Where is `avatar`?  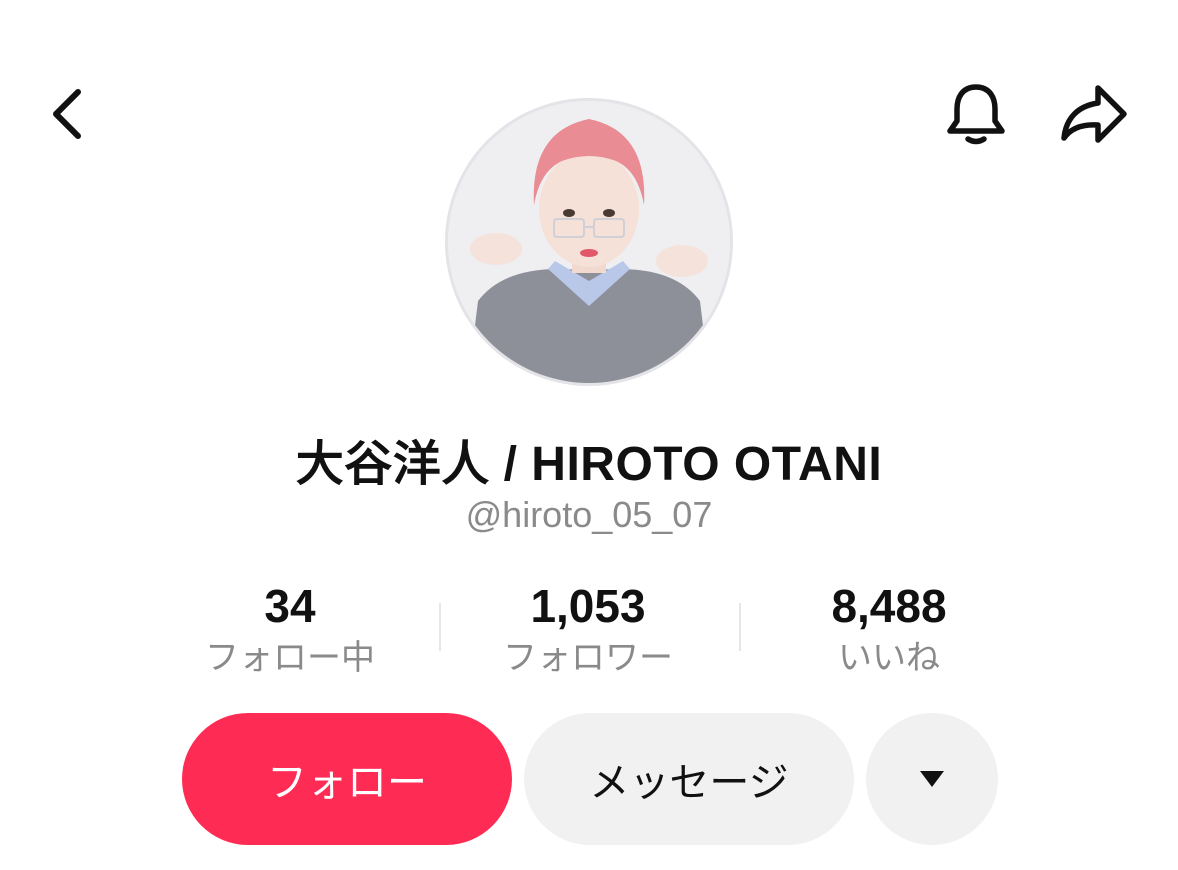
avatar is located at coordinates (589, 242).